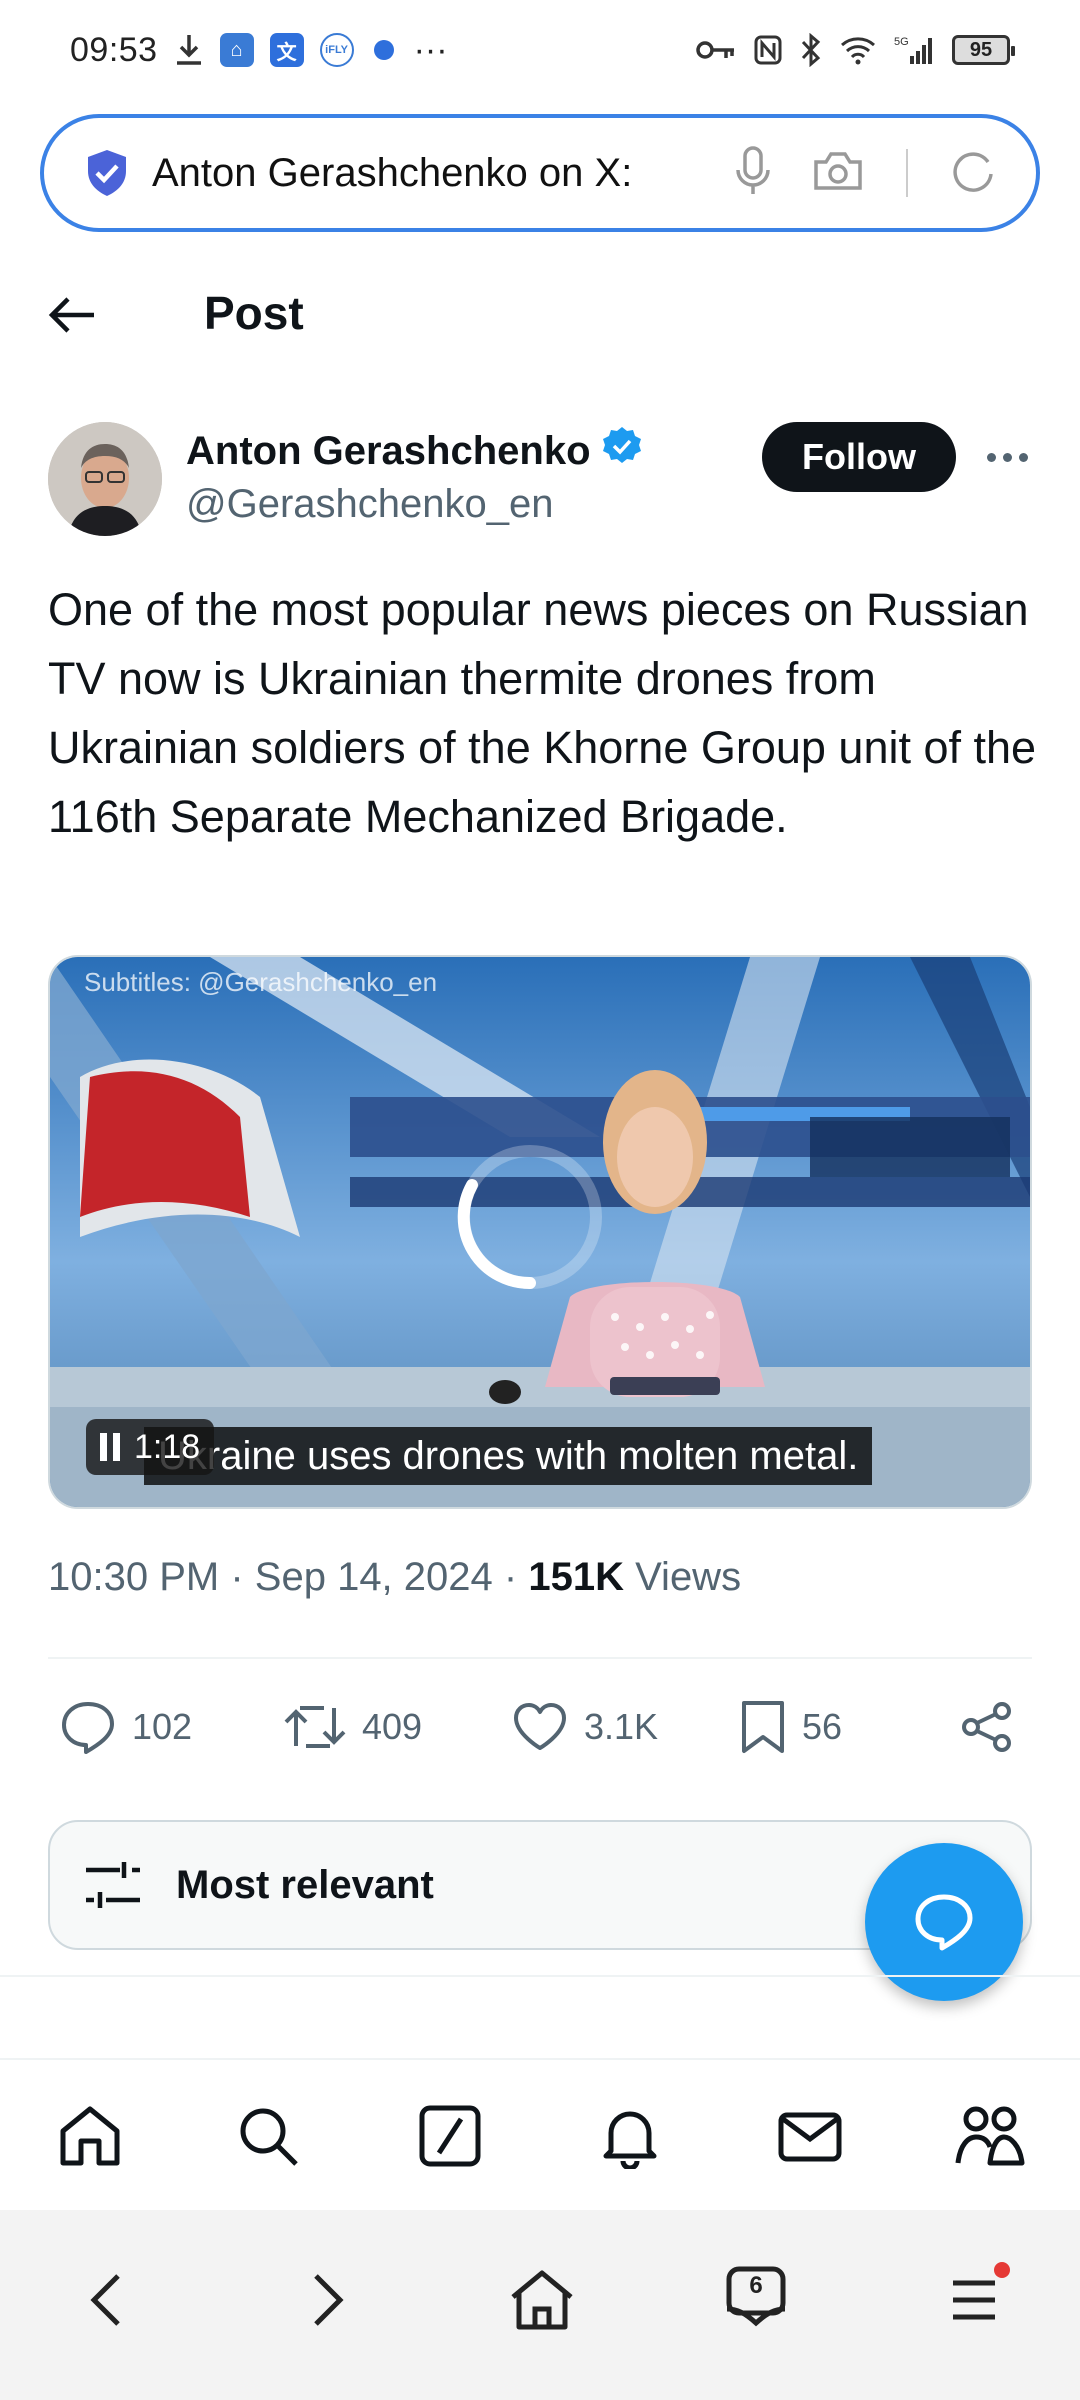 The image size is (1080, 2400). I want to click on browser-tabs-icon: 6, so click(756, 2300).